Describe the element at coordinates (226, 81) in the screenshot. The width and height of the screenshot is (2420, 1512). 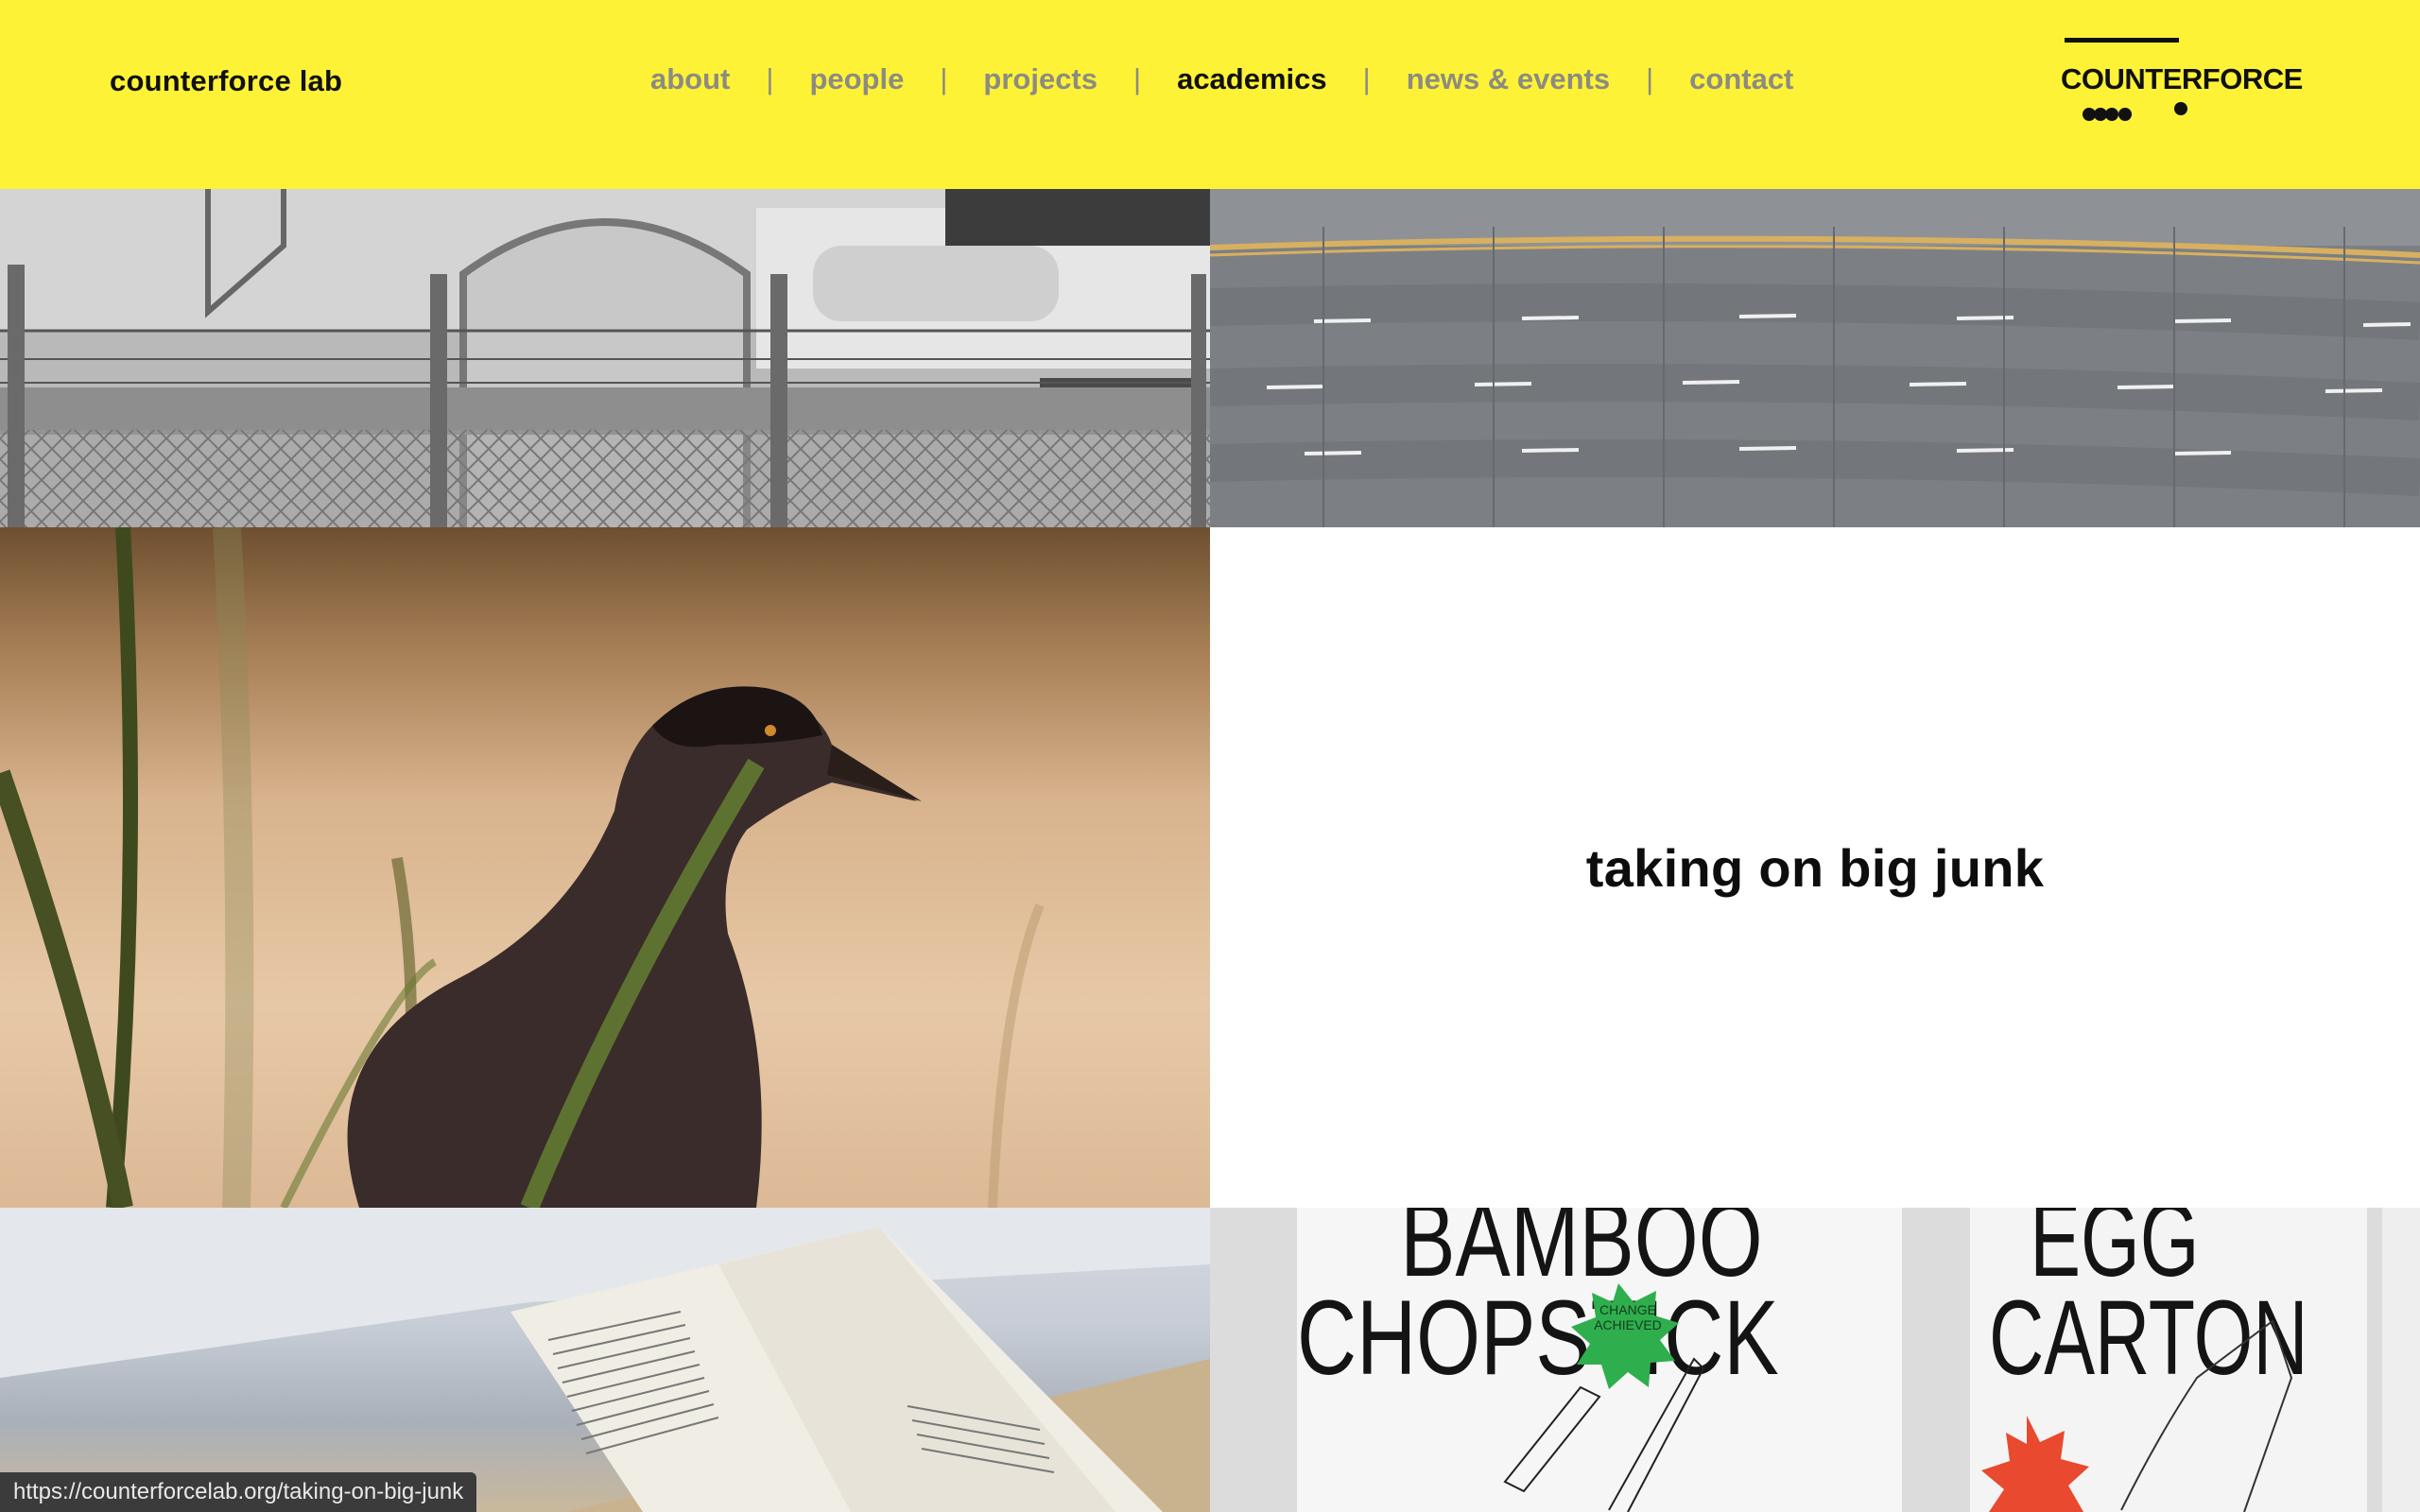
I see `site-name-link: counterforce lab` at that location.